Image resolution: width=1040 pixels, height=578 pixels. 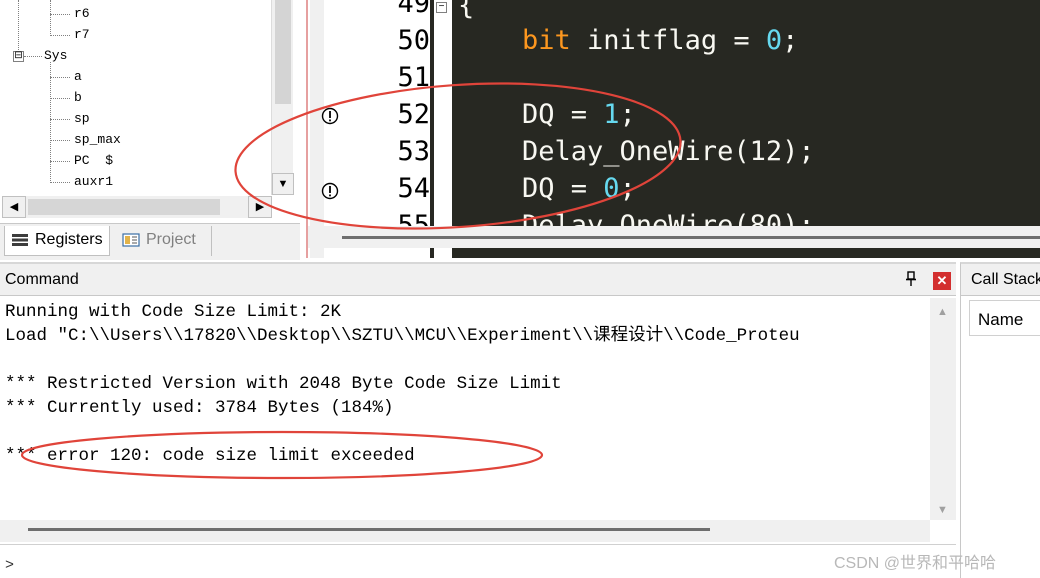 What do you see at coordinates (942, 312) in the screenshot?
I see `scroll-up-arrow-icon: ▲` at bounding box center [942, 312].